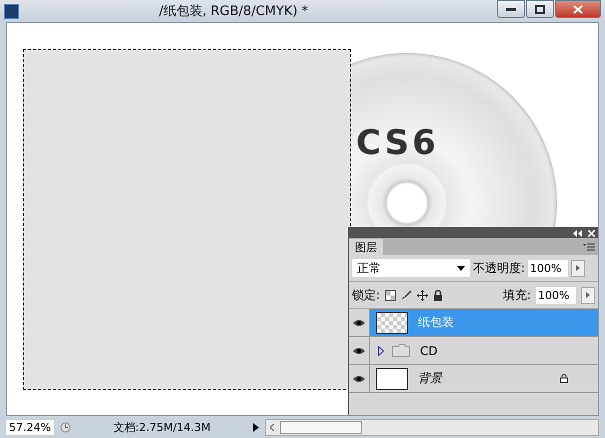  I want to click on brush-icon, so click(406, 295).